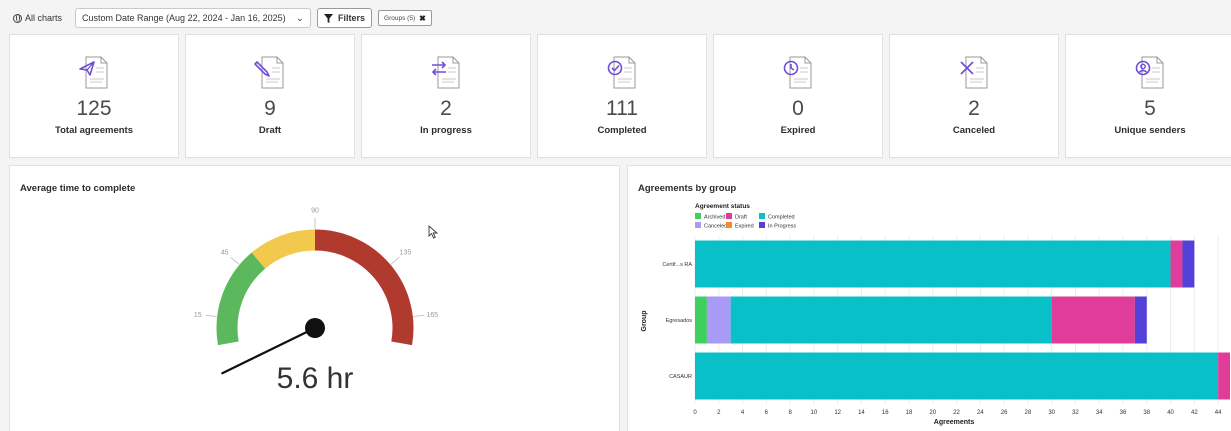 The width and height of the screenshot is (1231, 431). I want to click on kpi-value: 5, so click(1150, 108).